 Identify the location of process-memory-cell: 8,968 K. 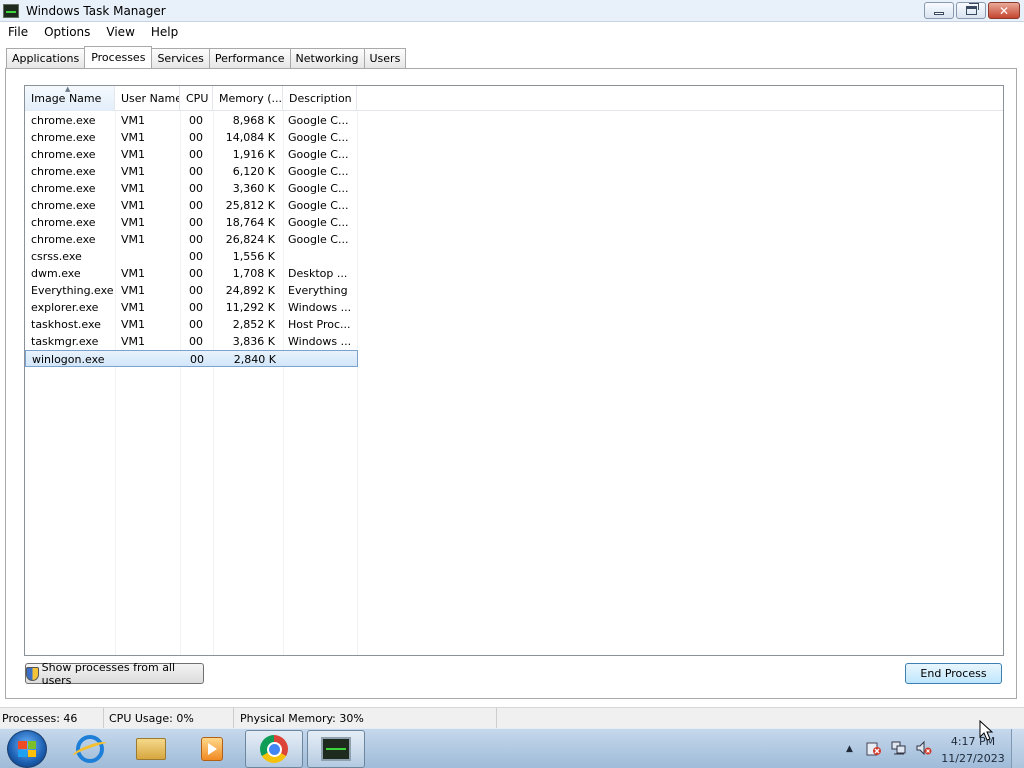
(253, 120).